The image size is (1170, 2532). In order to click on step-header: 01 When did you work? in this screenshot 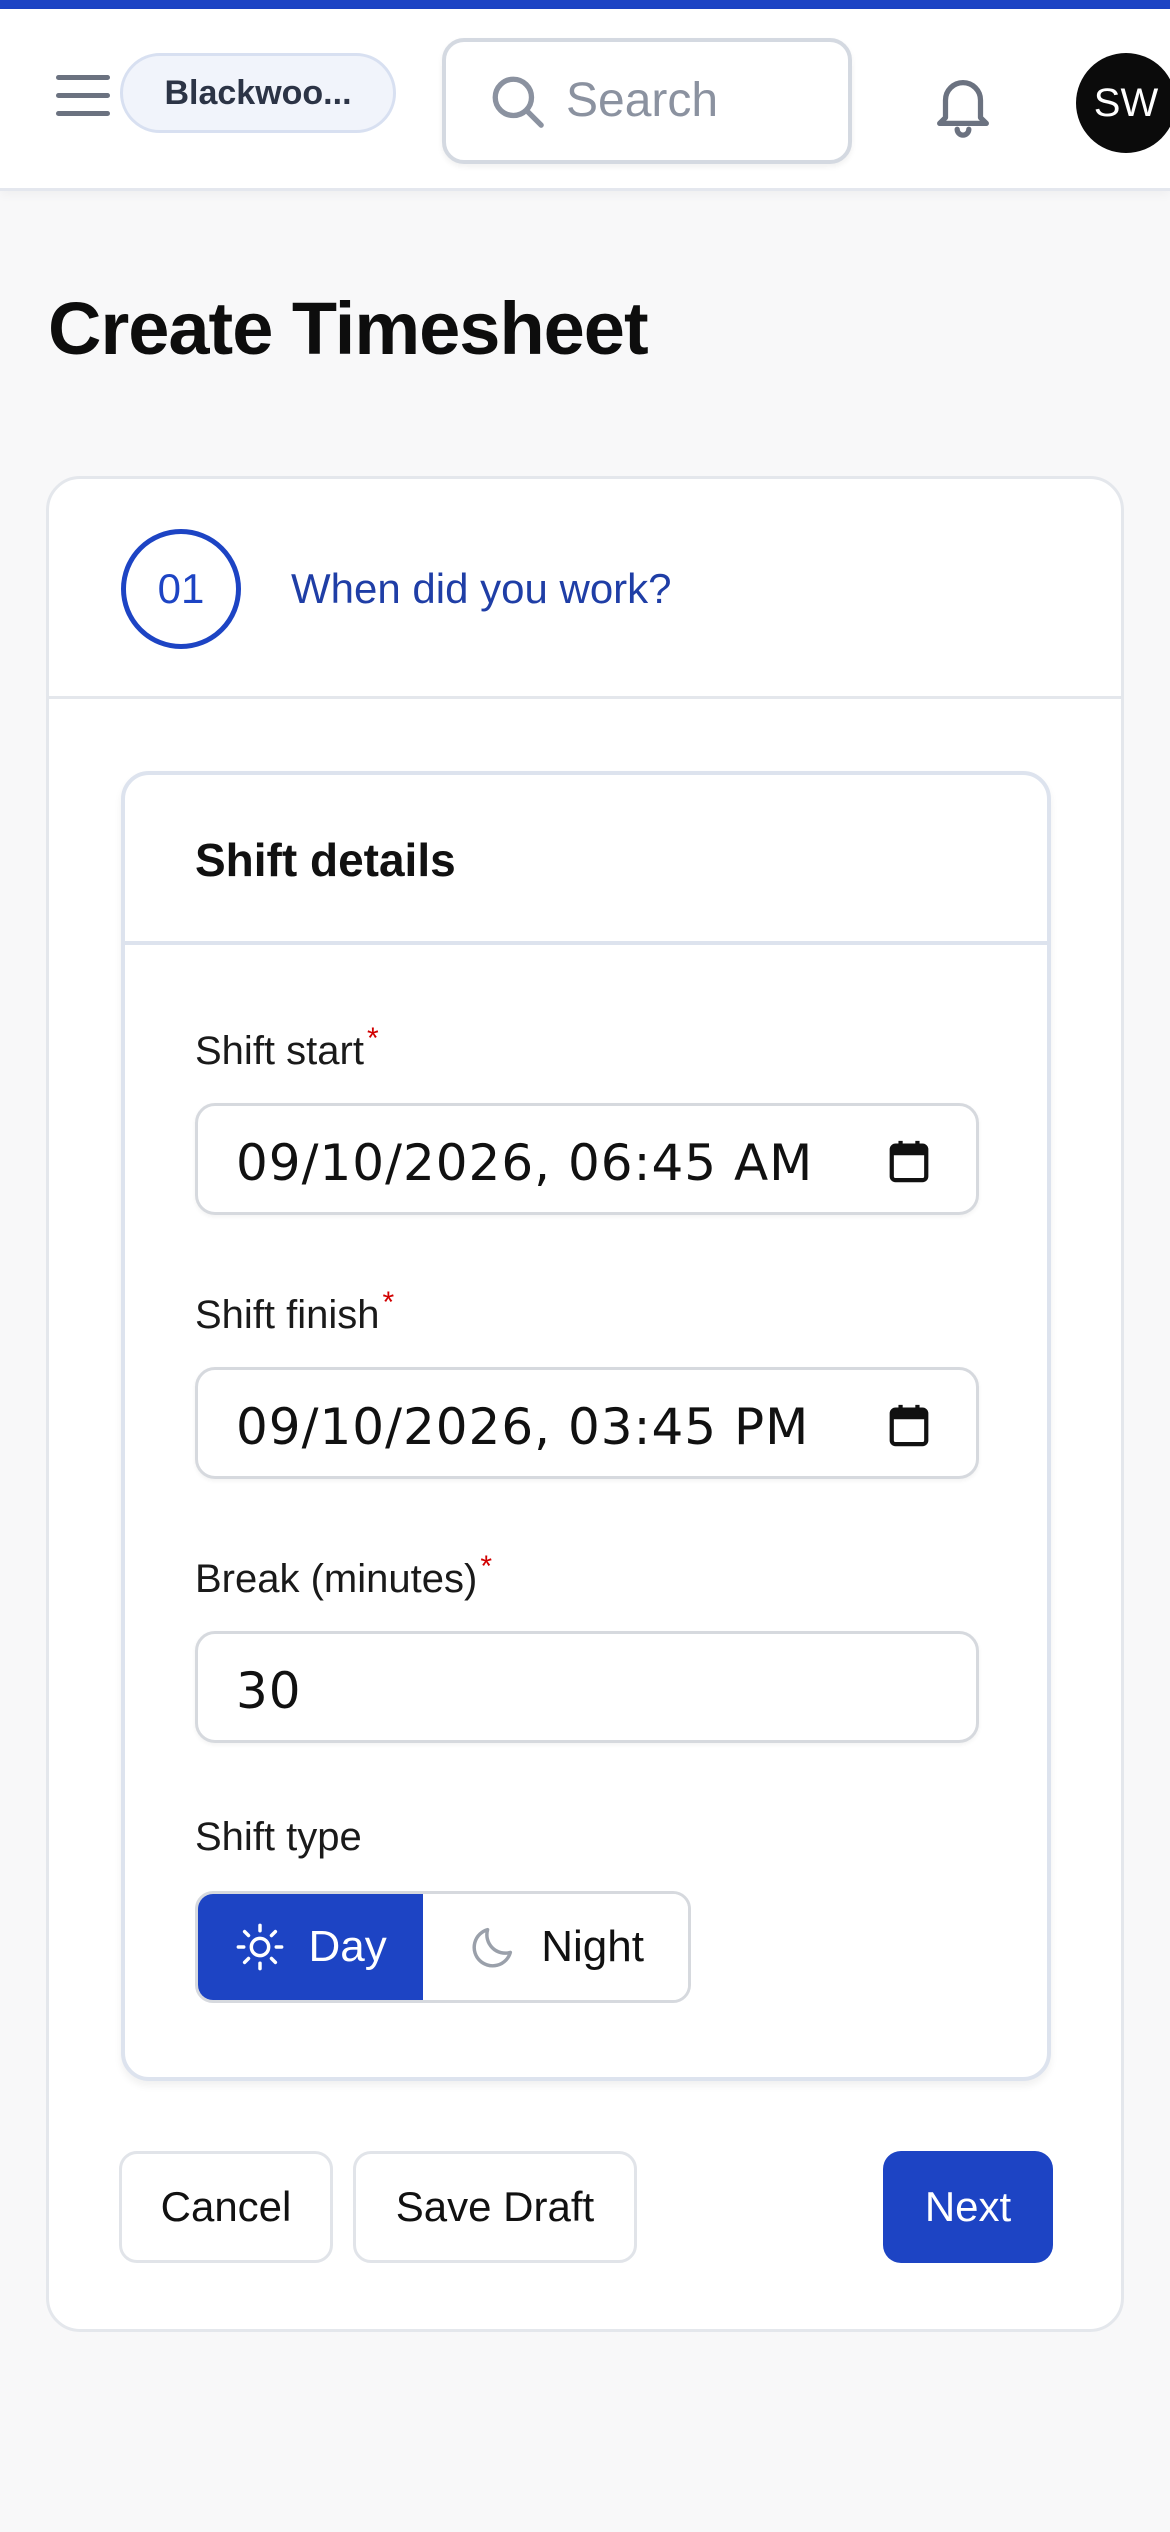, I will do `click(585, 589)`.